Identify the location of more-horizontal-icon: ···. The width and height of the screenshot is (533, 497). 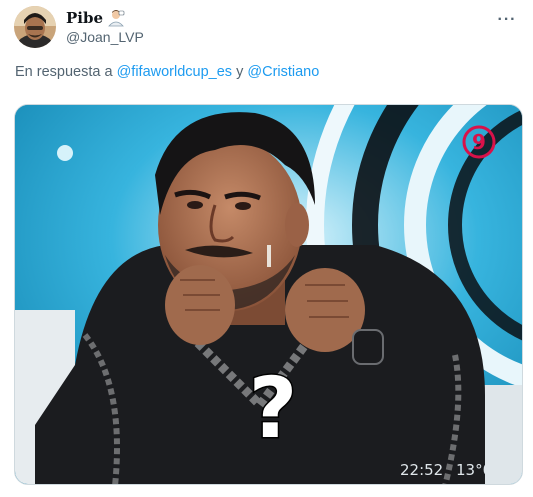
(507, 19).